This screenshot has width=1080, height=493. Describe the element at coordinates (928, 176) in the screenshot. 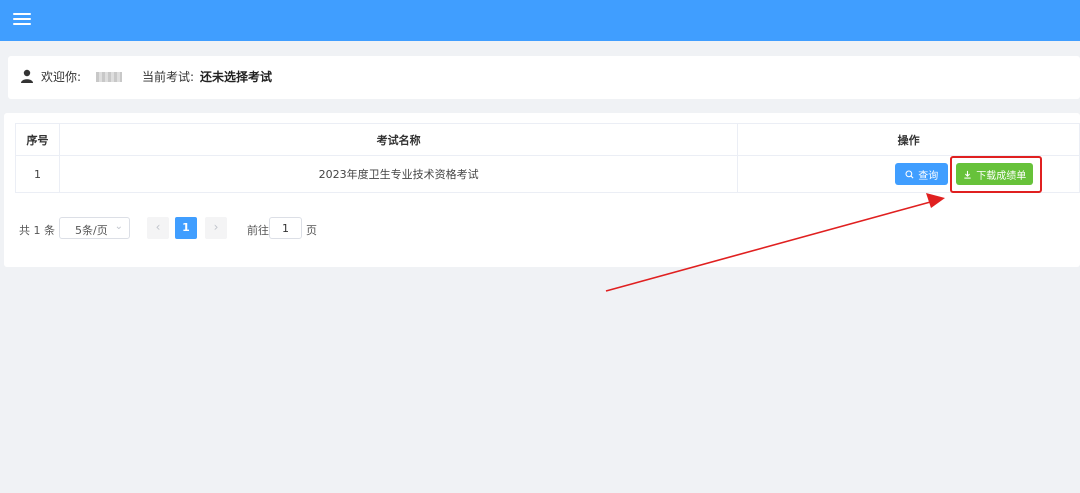

I see `query-button-label: 查询` at that location.